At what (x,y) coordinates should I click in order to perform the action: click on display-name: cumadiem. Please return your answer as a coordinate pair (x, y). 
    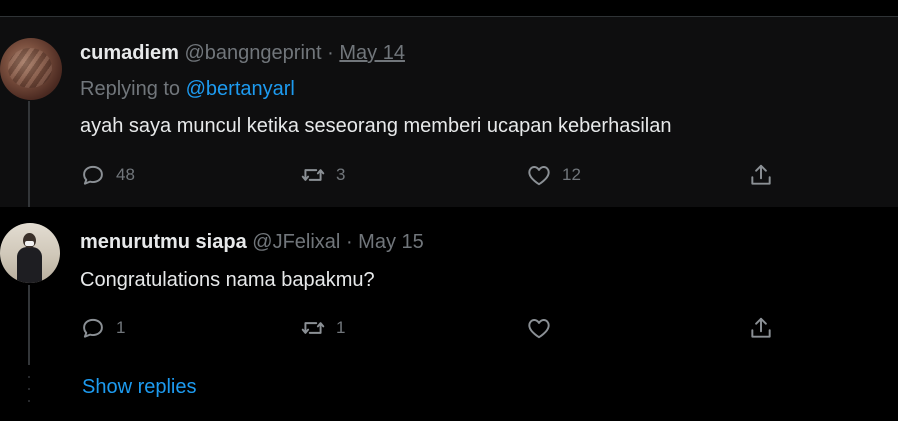
    Looking at the image, I should click on (129, 53).